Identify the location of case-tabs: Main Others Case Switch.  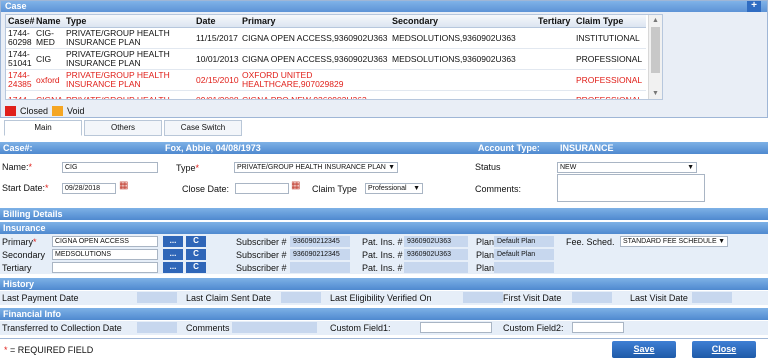
(124, 128).